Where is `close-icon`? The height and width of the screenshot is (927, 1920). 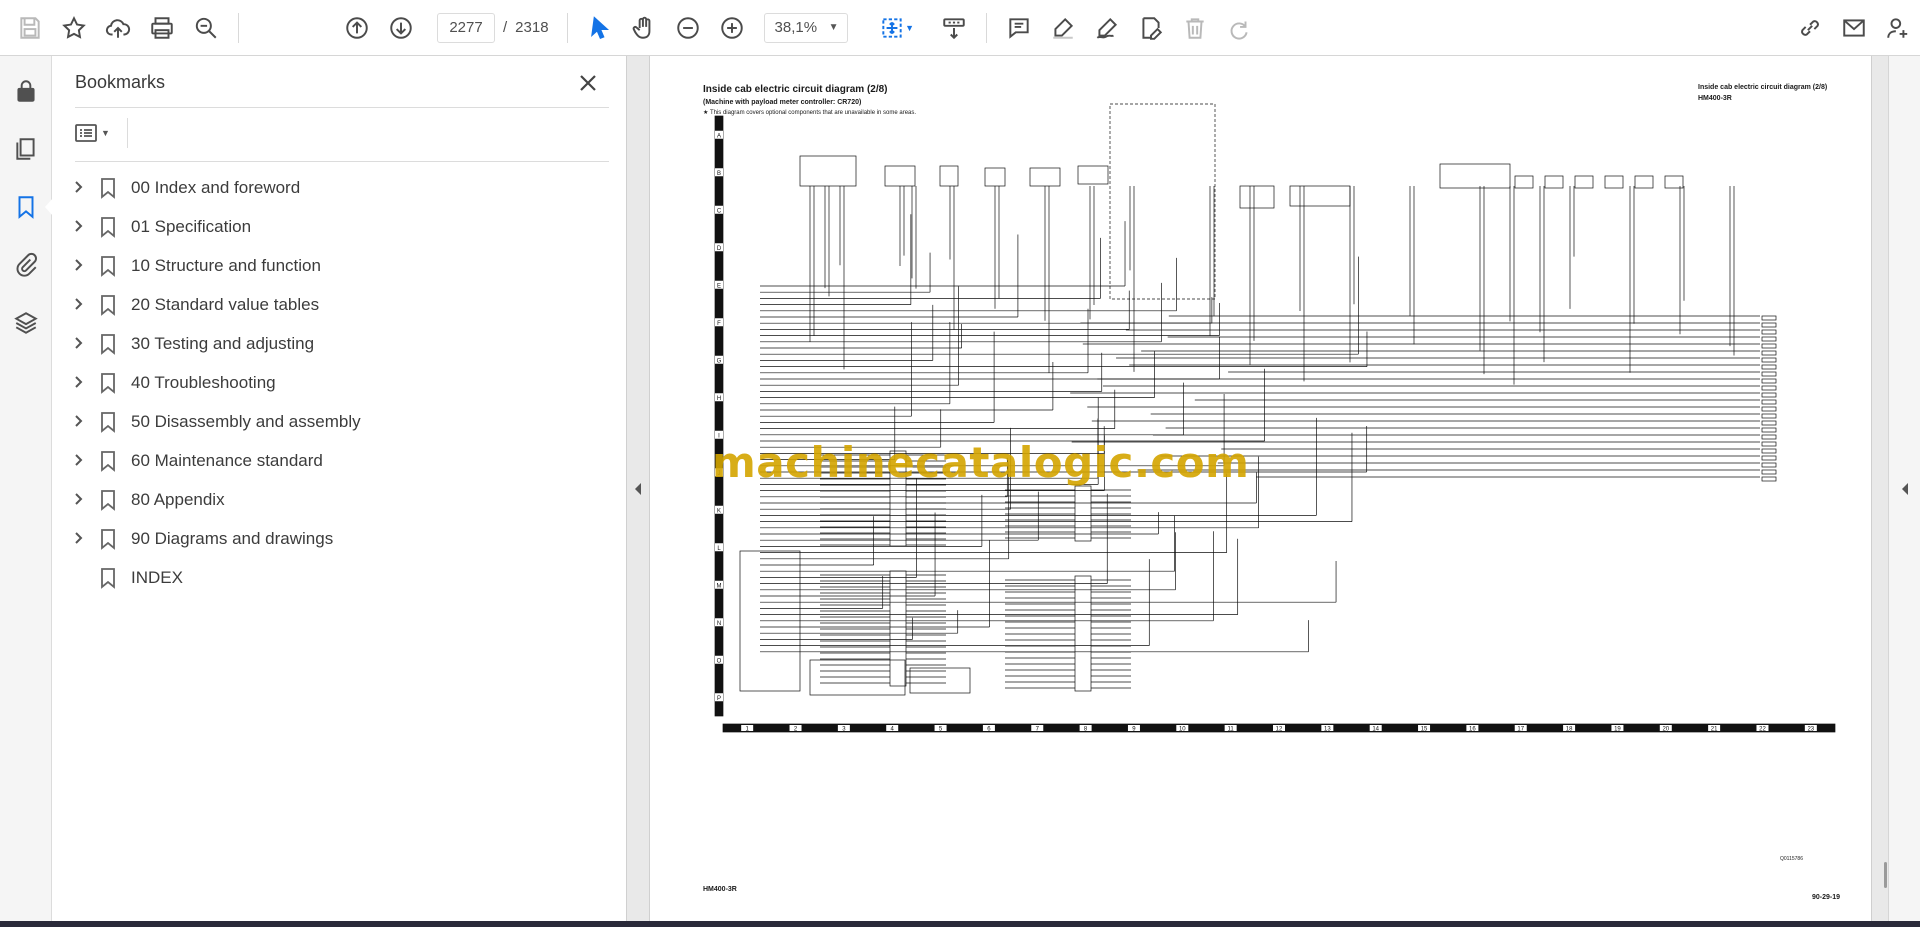
close-icon is located at coordinates (588, 83).